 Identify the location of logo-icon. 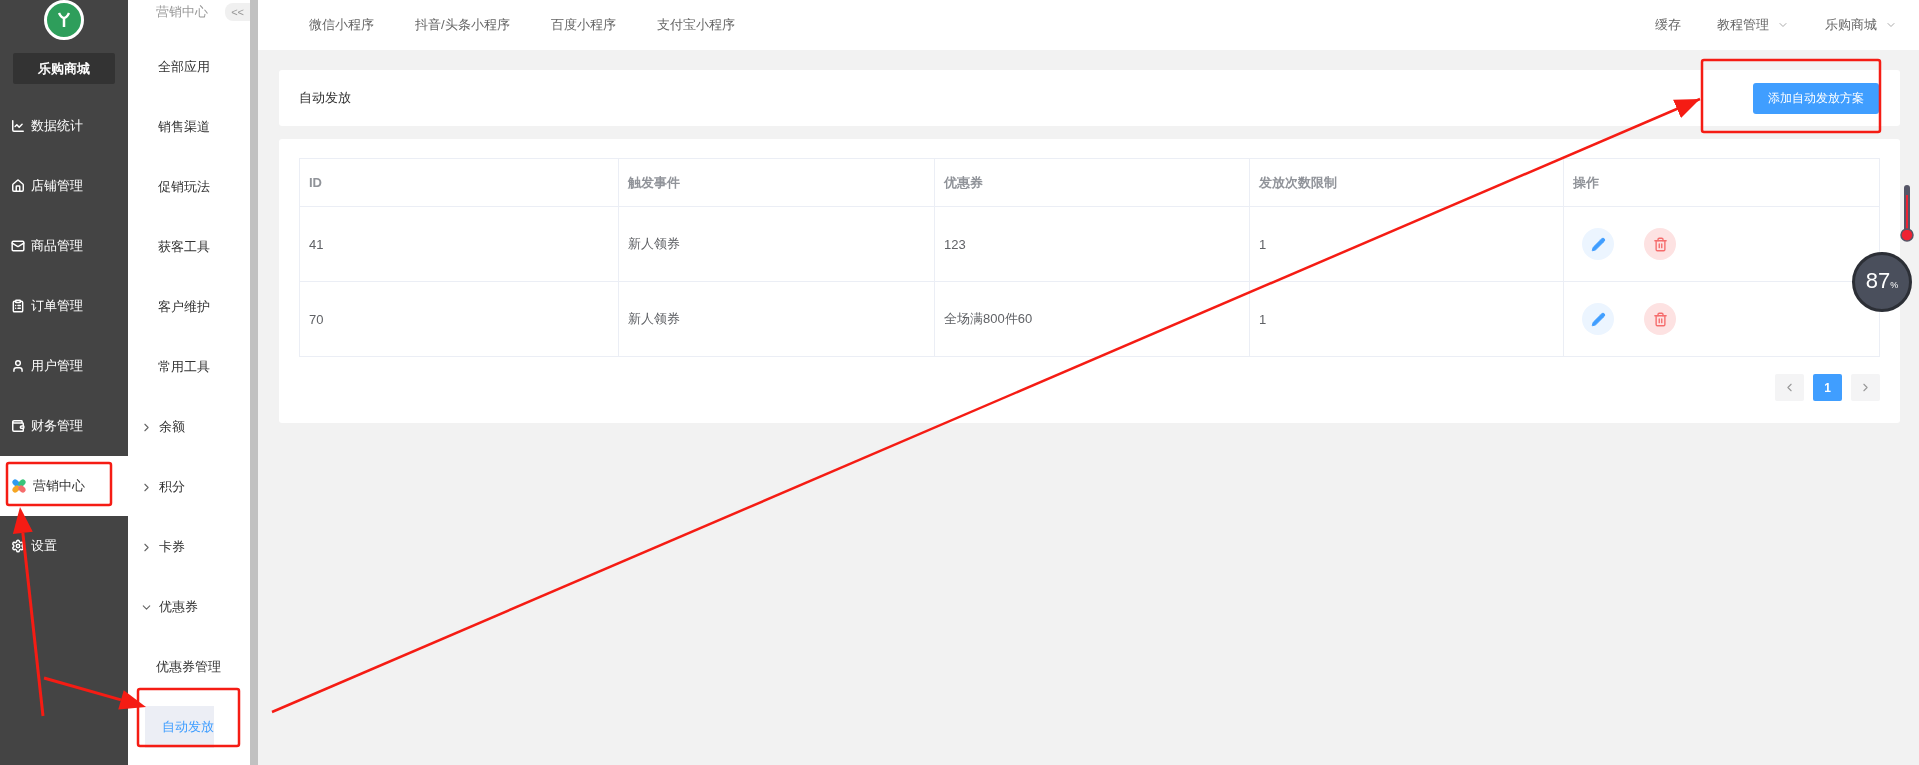
(64, 20).